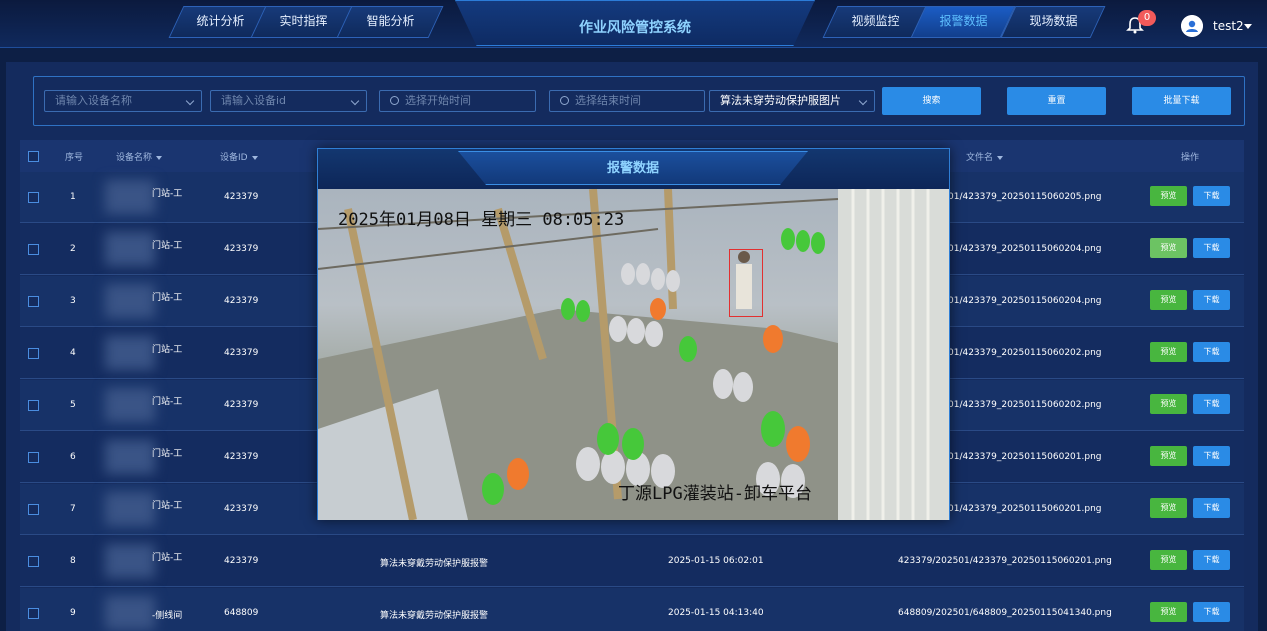  What do you see at coordinates (715, 494) in the screenshot?
I see `osd-camera-name: 丁源LPG灌装站-卸车平台` at bounding box center [715, 494].